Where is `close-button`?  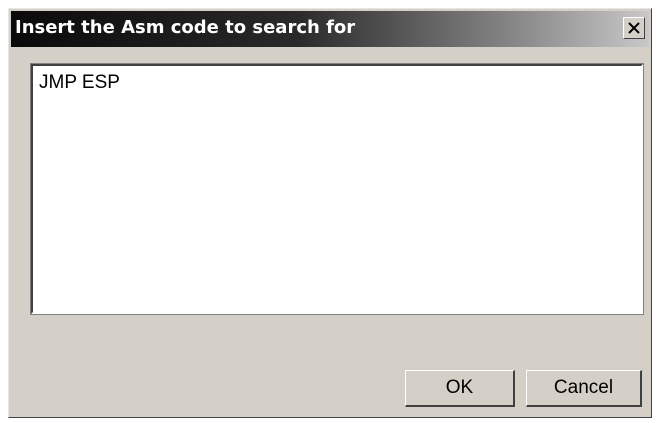
close-button is located at coordinates (634, 28).